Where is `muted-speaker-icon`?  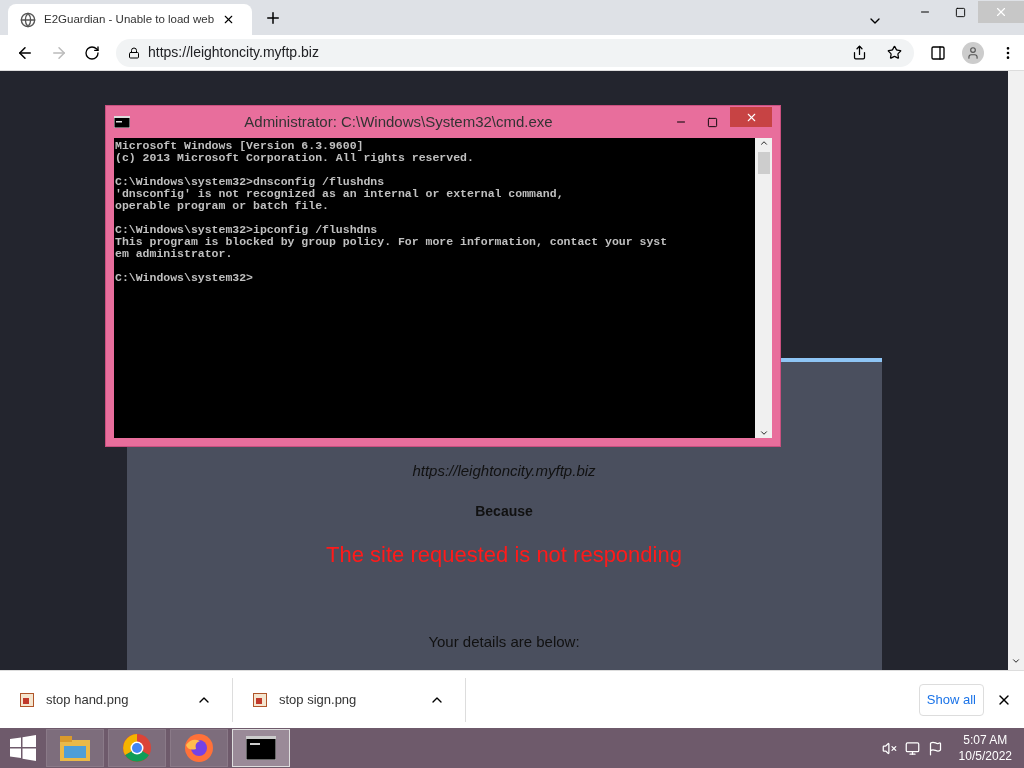 muted-speaker-icon is located at coordinates (889, 748).